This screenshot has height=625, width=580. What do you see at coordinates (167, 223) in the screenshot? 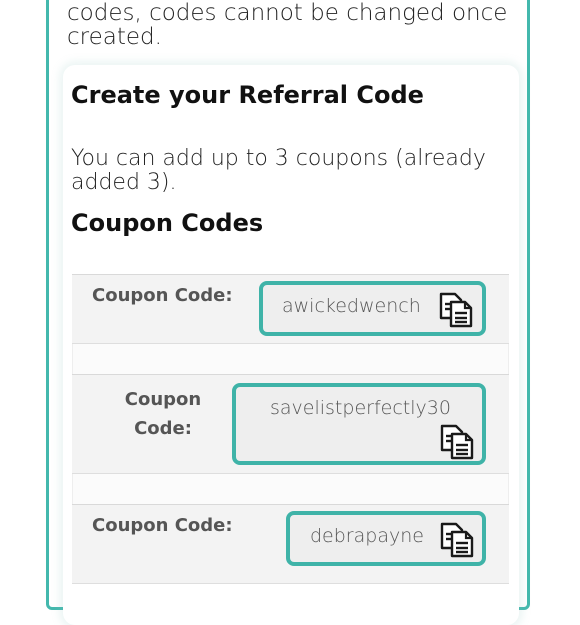
I see `coupon-codes-heading: Coupon Codes` at bounding box center [167, 223].